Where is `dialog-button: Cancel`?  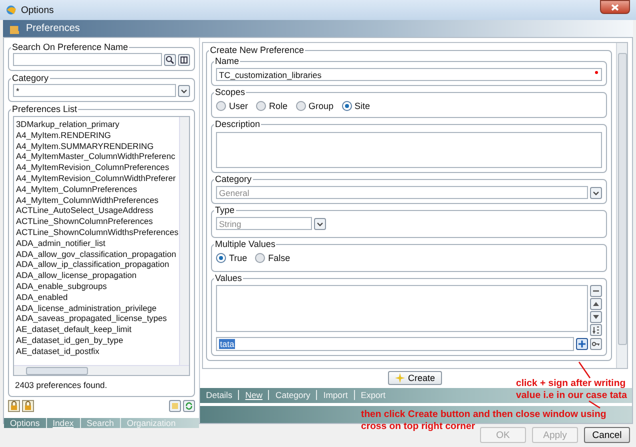
dialog-button: Cancel is located at coordinates (607, 435).